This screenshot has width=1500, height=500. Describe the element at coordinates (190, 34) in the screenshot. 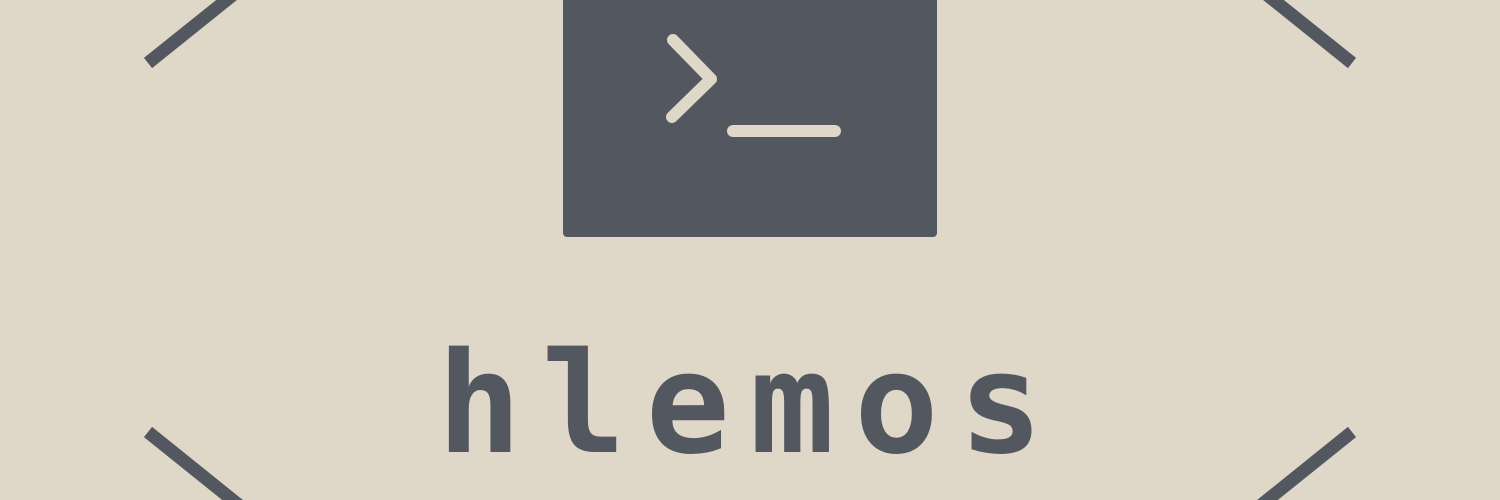

I see `corner-line-top-left-icon` at that location.